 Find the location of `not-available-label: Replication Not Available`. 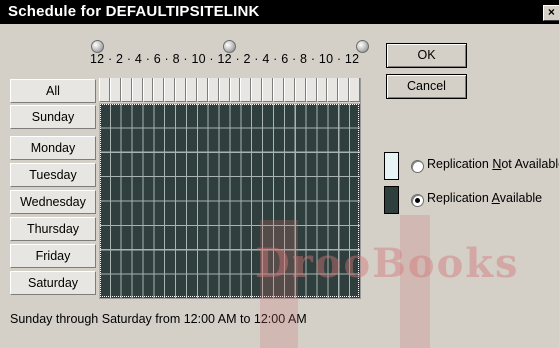

not-available-label: Replication Not Available is located at coordinates (493, 164).